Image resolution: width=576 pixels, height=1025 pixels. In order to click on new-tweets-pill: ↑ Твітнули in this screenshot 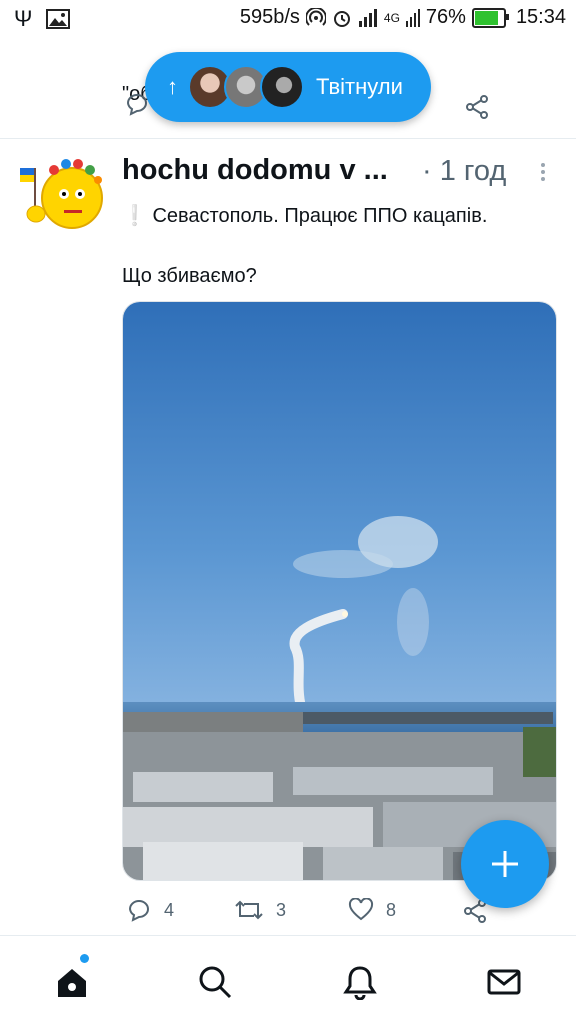, I will do `click(288, 87)`.